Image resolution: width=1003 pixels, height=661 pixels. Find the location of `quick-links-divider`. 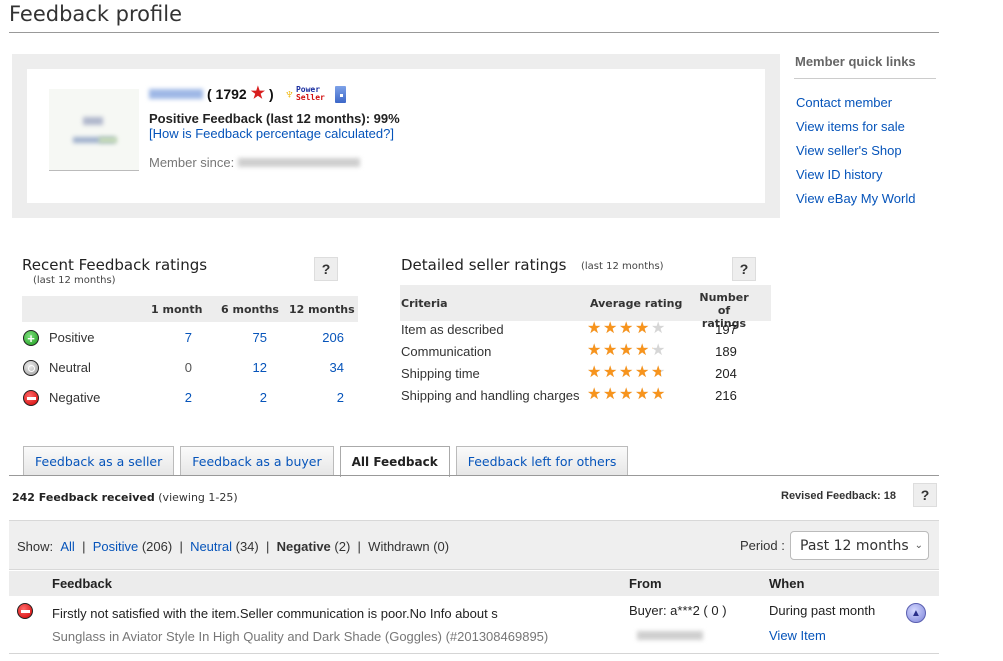

quick-links-divider is located at coordinates (865, 78).